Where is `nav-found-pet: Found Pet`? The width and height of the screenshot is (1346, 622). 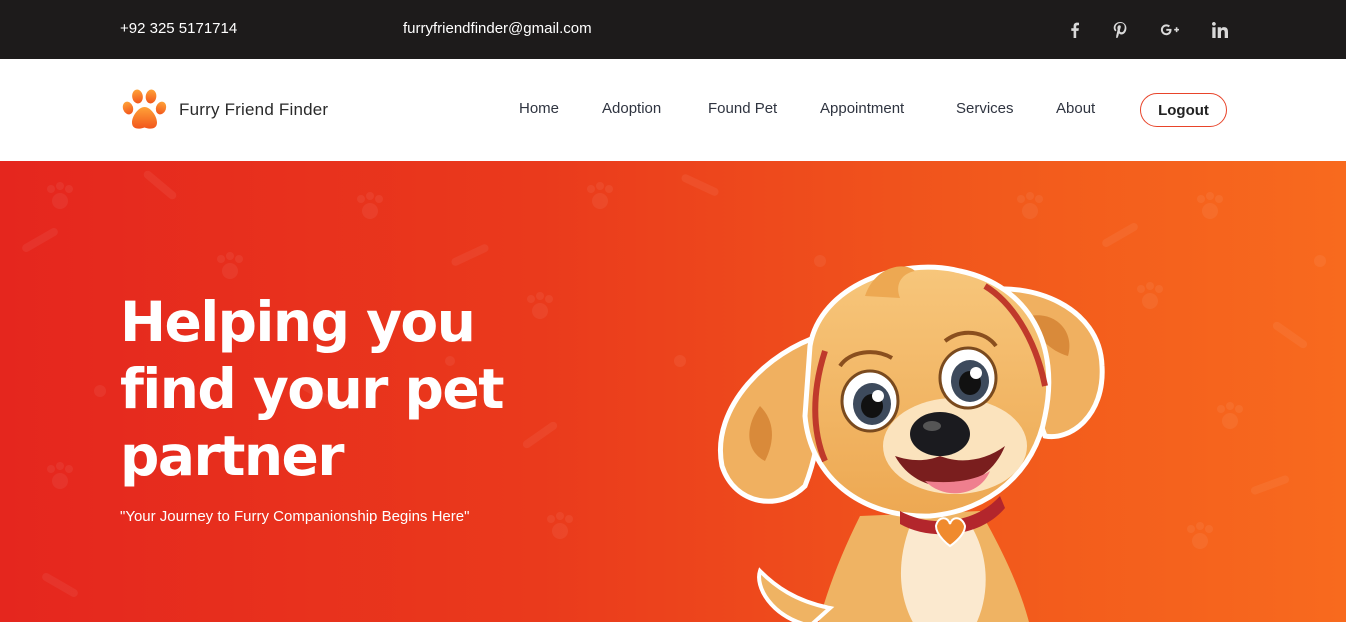 nav-found-pet: Found Pet is located at coordinates (742, 108).